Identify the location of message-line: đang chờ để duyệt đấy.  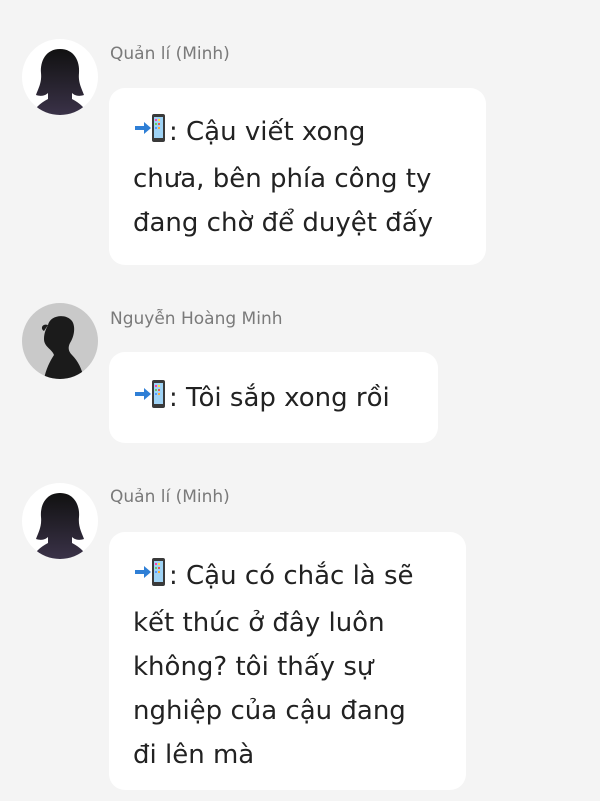
(283, 223).